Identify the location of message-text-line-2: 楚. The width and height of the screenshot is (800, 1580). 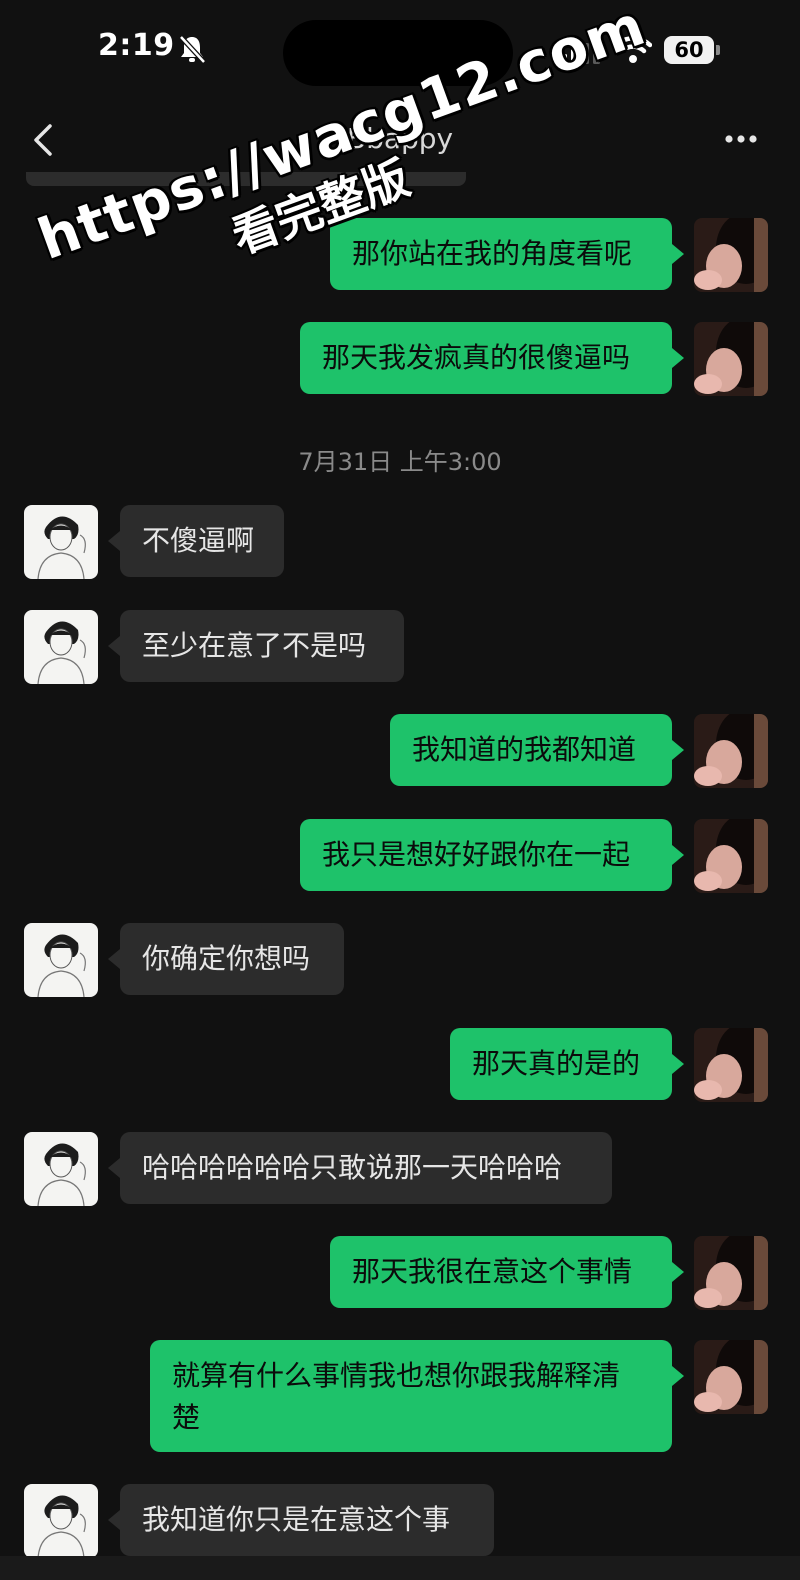
(186, 1417).